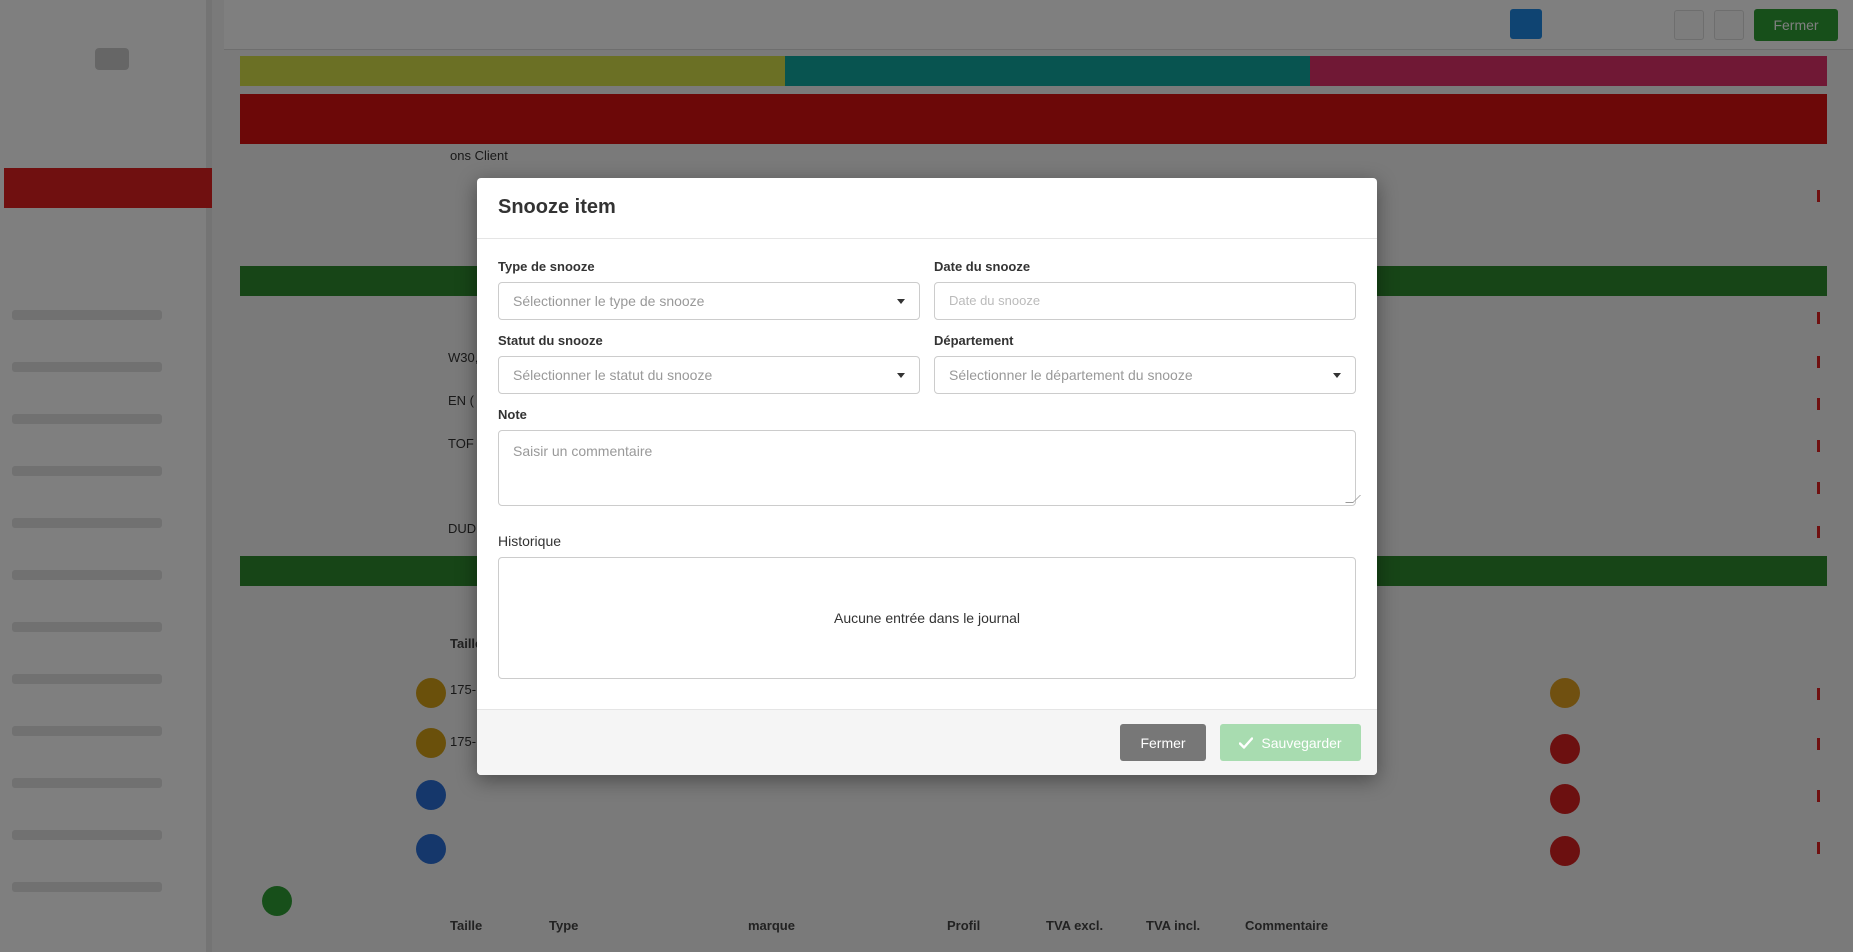 Image resolution: width=1853 pixels, height=952 pixels. I want to click on snooze-type-placeholder: Sélectionner le type de snooze, so click(609, 301).